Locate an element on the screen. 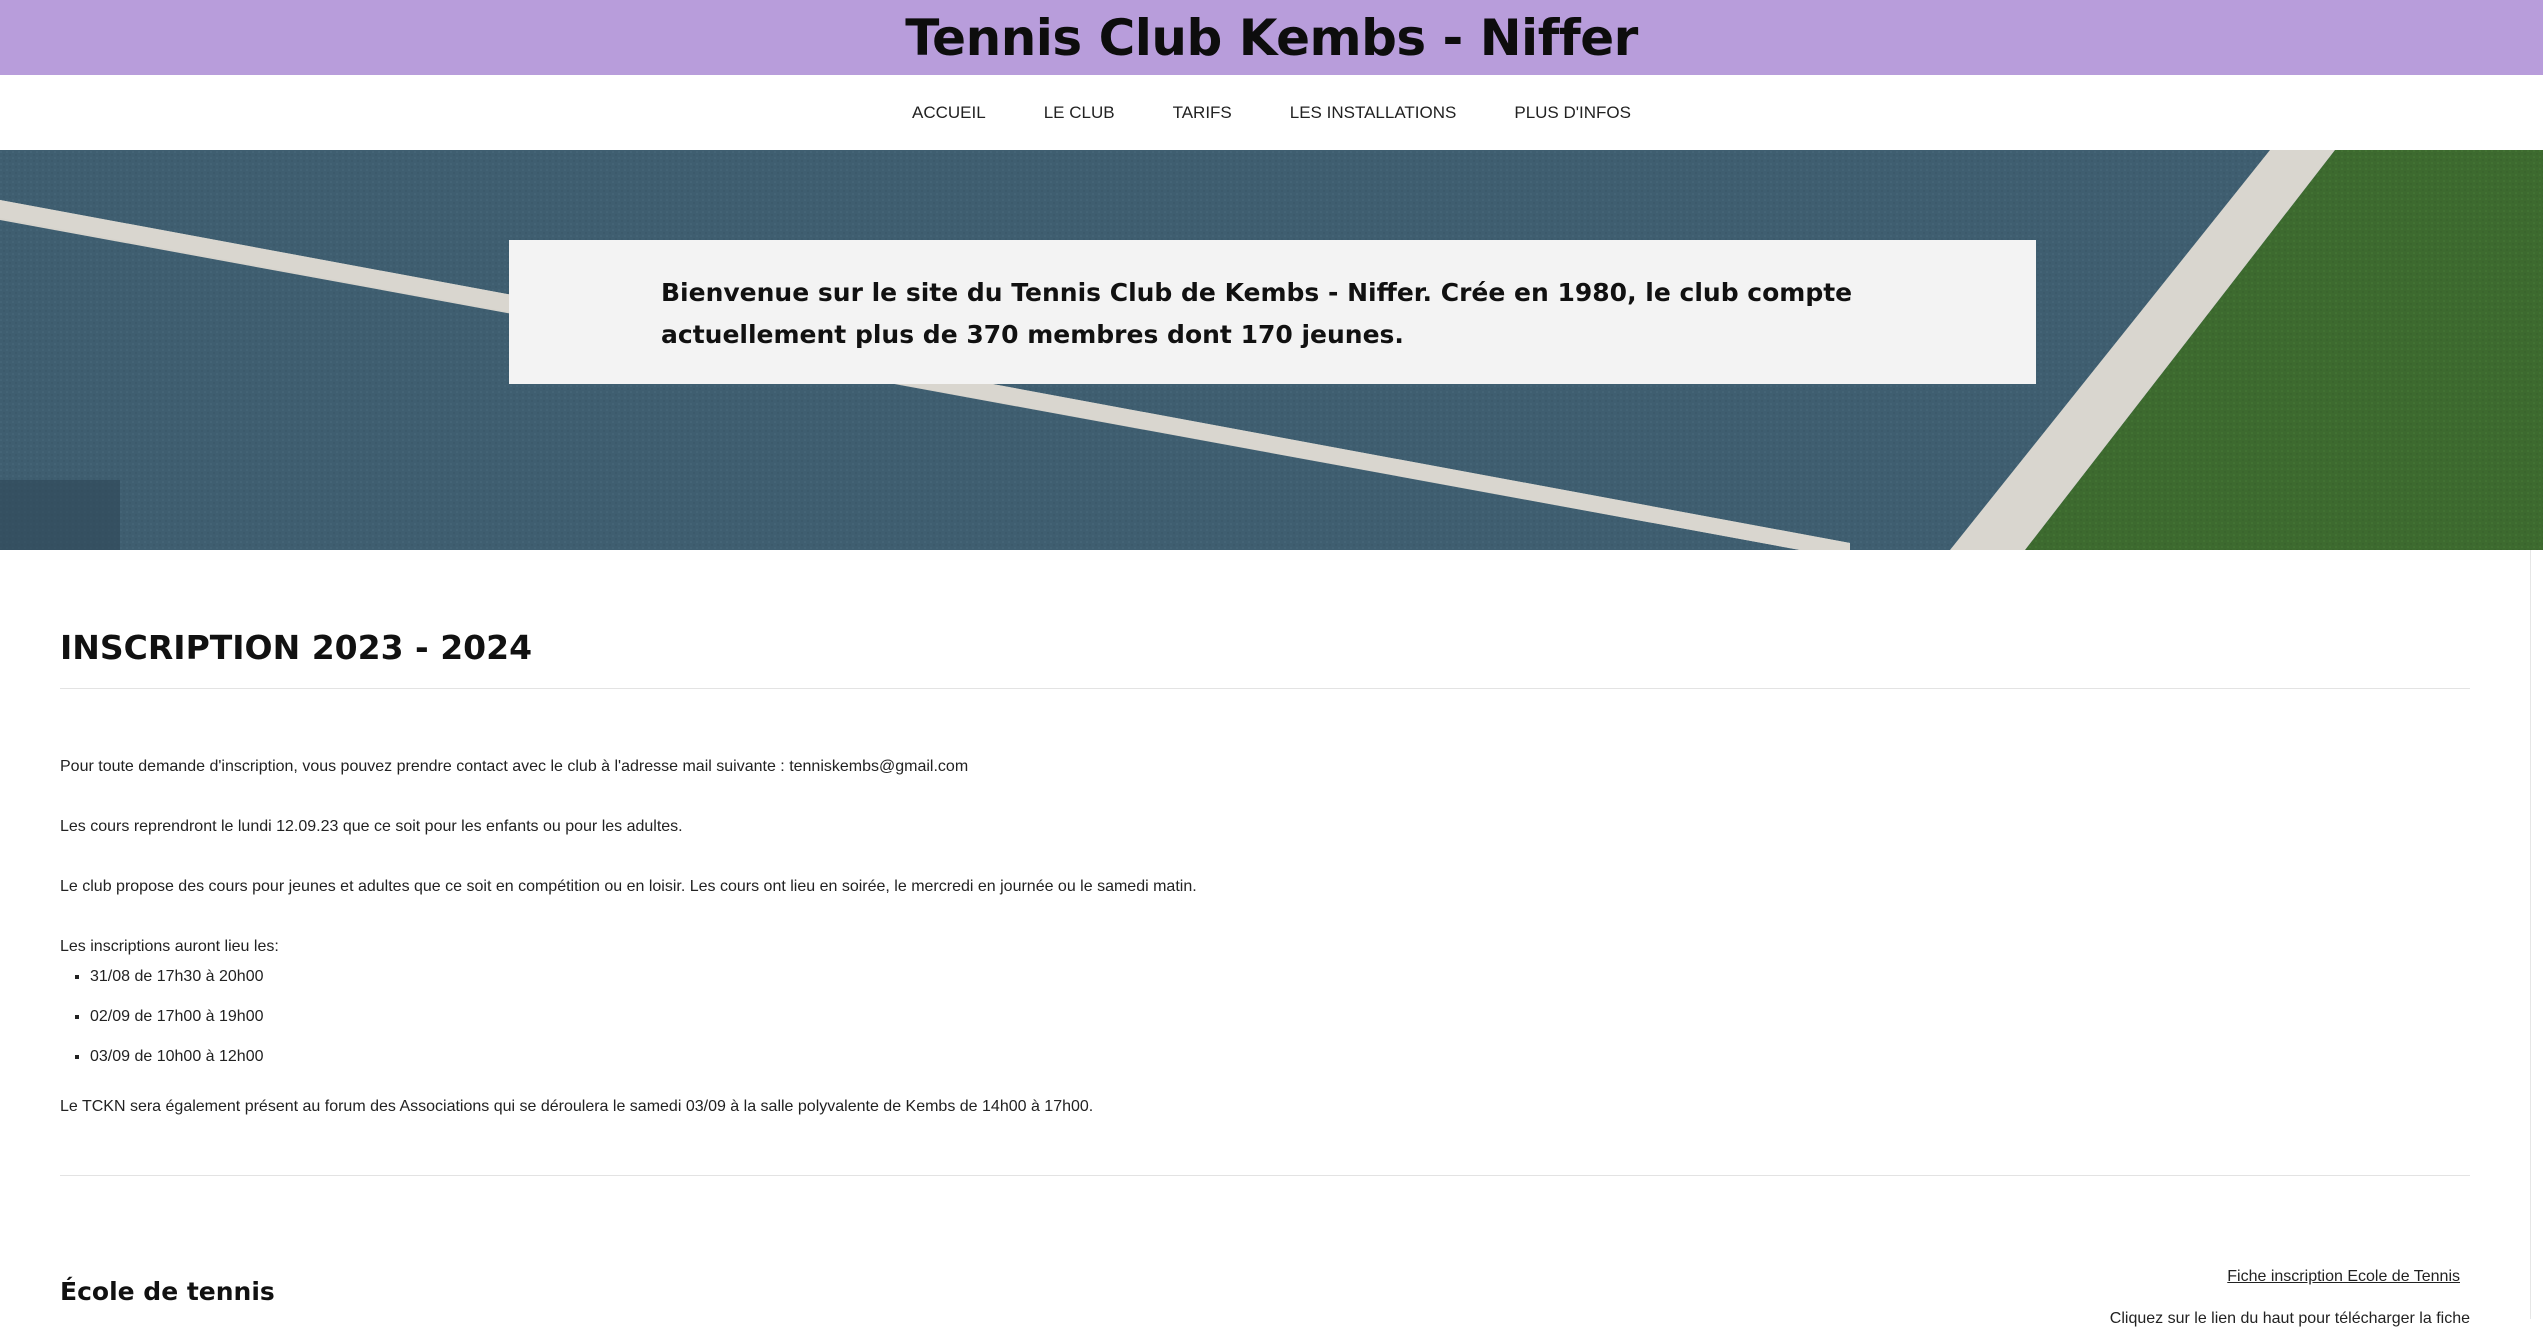  site-header: Tennis Club Kembs - Niffer is located at coordinates (1271, 37).